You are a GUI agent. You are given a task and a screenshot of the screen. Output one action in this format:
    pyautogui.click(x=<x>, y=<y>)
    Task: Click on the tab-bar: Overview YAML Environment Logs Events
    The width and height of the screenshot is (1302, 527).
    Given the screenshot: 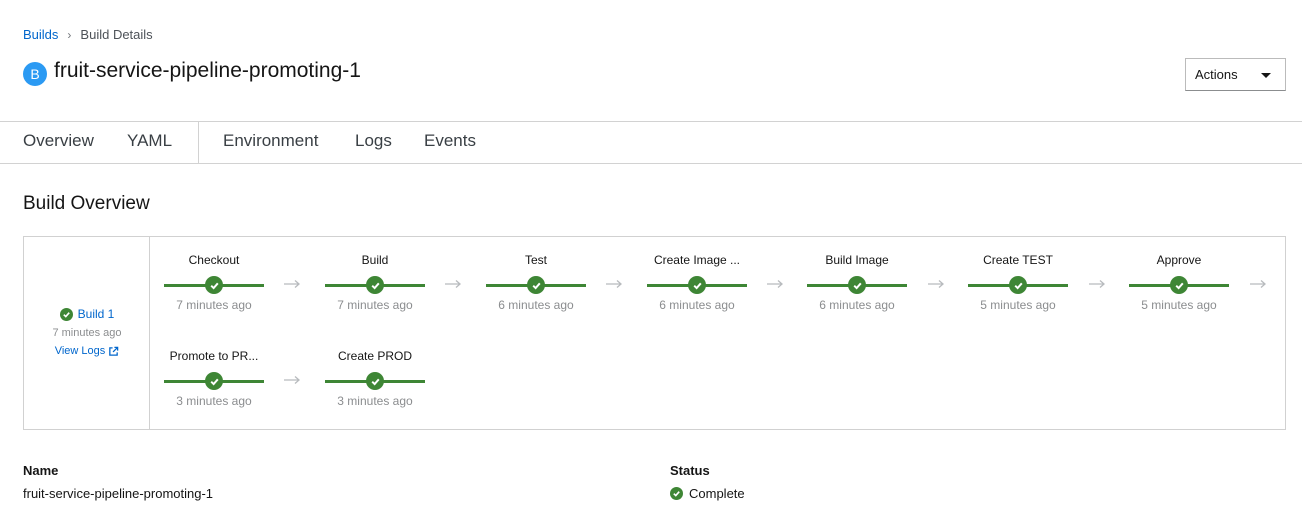 What is the action you would take?
    pyautogui.click(x=651, y=142)
    